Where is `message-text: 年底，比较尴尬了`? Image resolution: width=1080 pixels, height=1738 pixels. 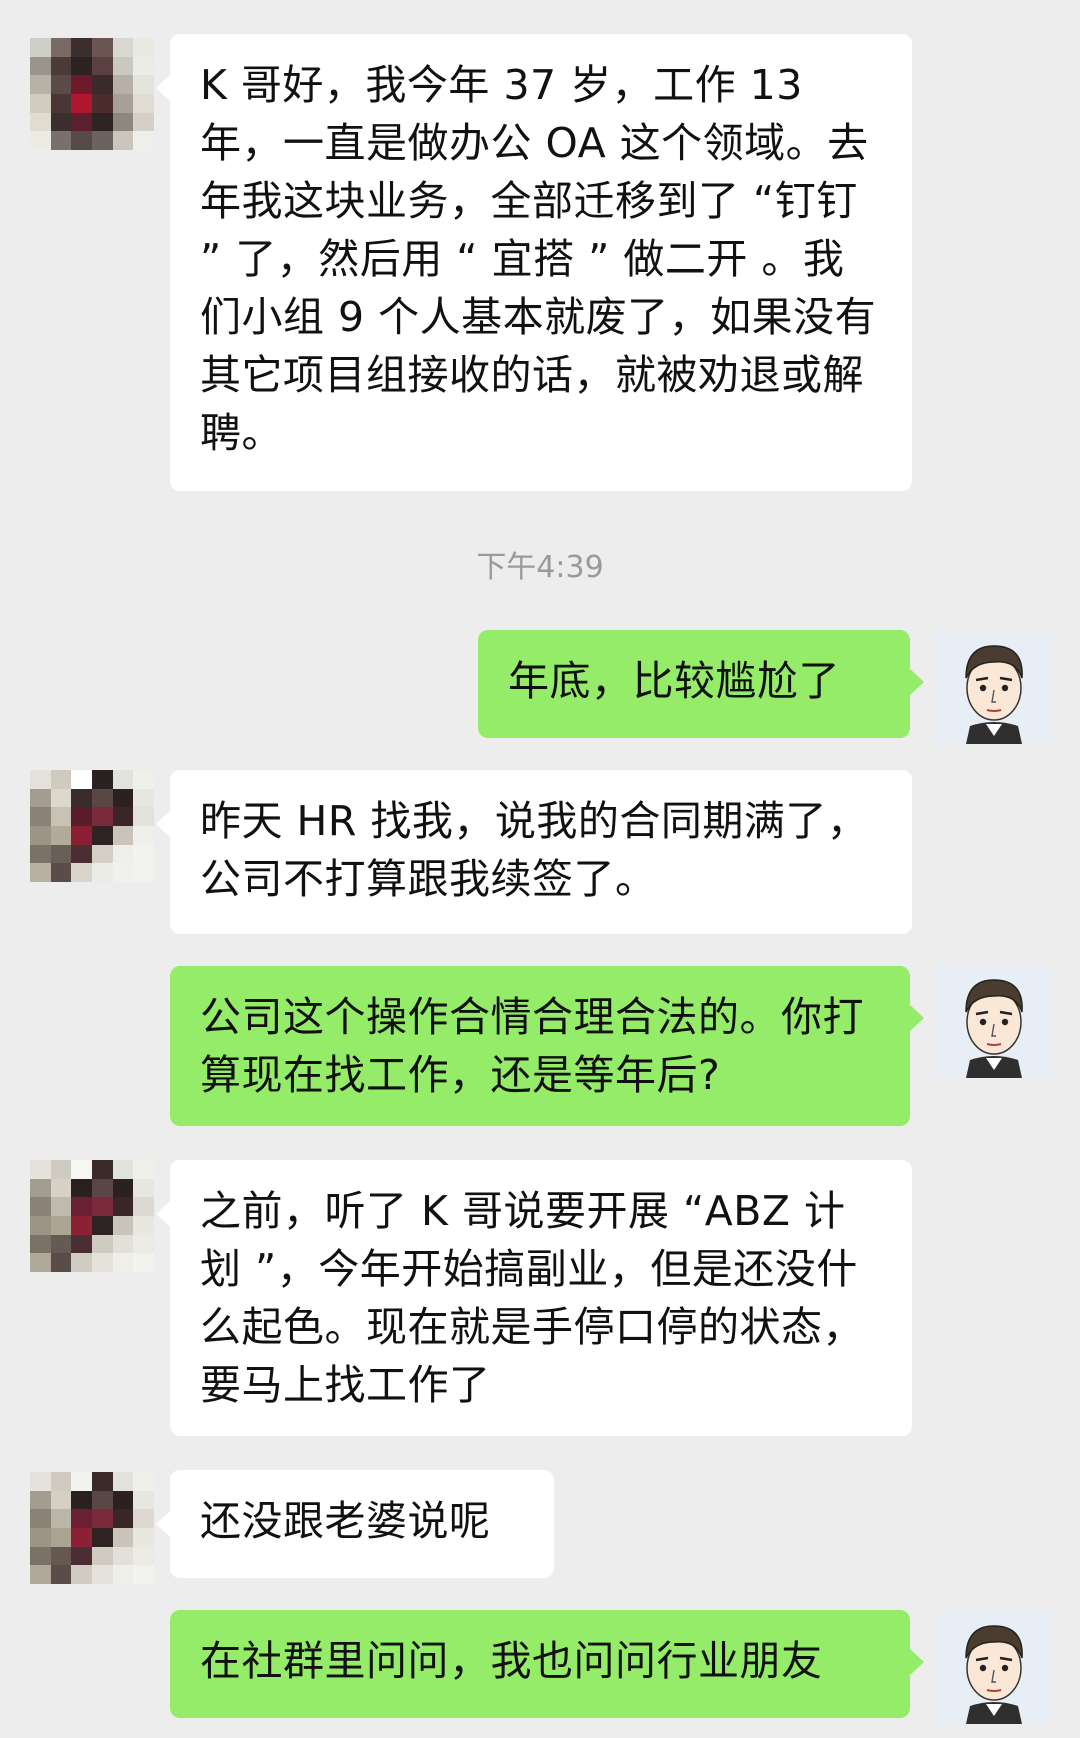 message-text: 年底，比较尴尬了 is located at coordinates (674, 681).